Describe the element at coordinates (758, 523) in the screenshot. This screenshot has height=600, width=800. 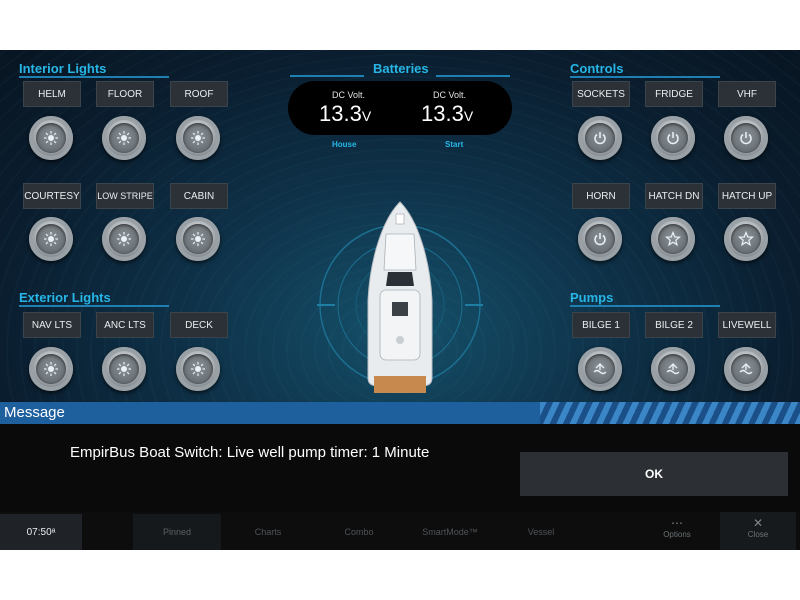
I see `close-icon: ✕` at that location.